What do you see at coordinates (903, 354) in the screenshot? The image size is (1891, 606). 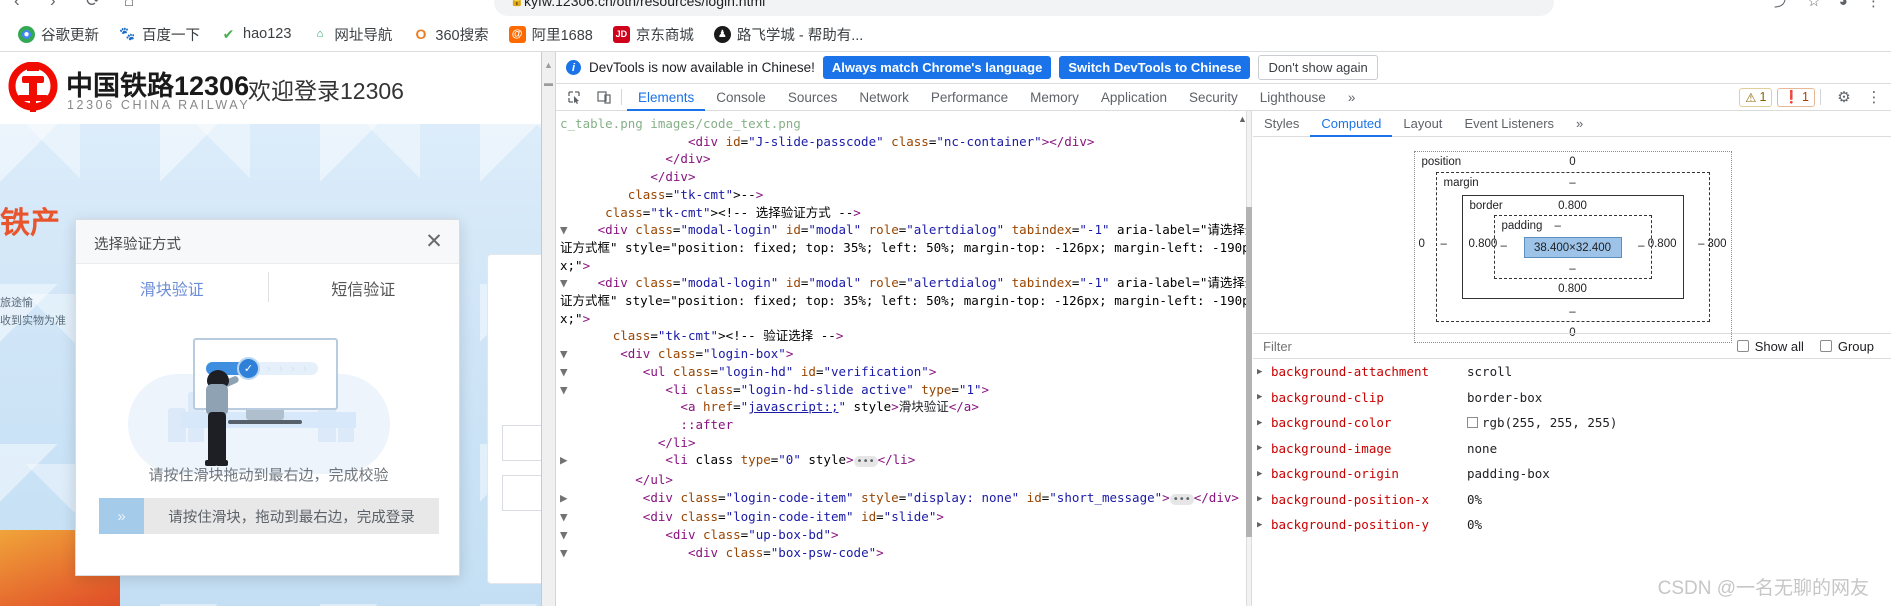 I see `dom-line: ▼ <div class="login-box">` at bounding box center [903, 354].